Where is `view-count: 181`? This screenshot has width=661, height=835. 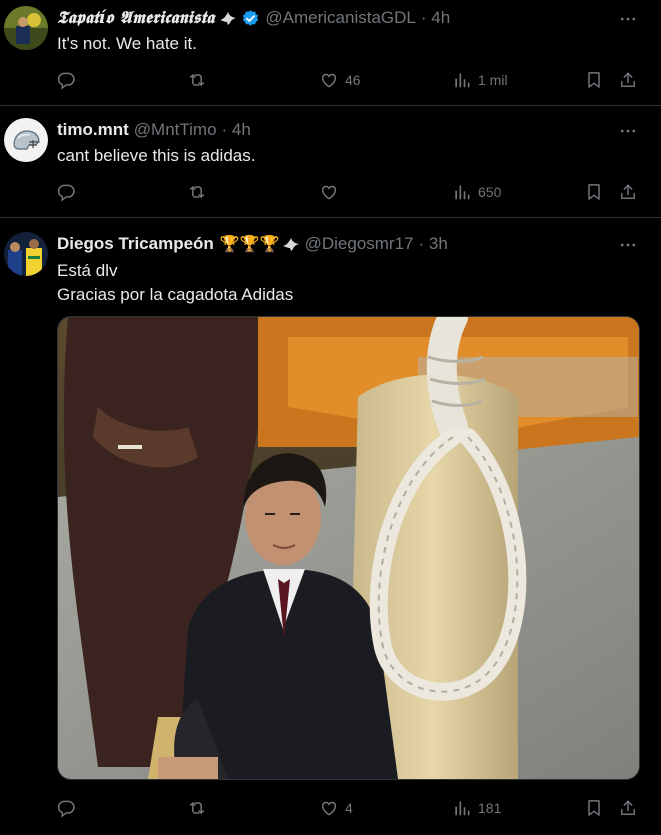 view-count: 181 is located at coordinates (490, 808).